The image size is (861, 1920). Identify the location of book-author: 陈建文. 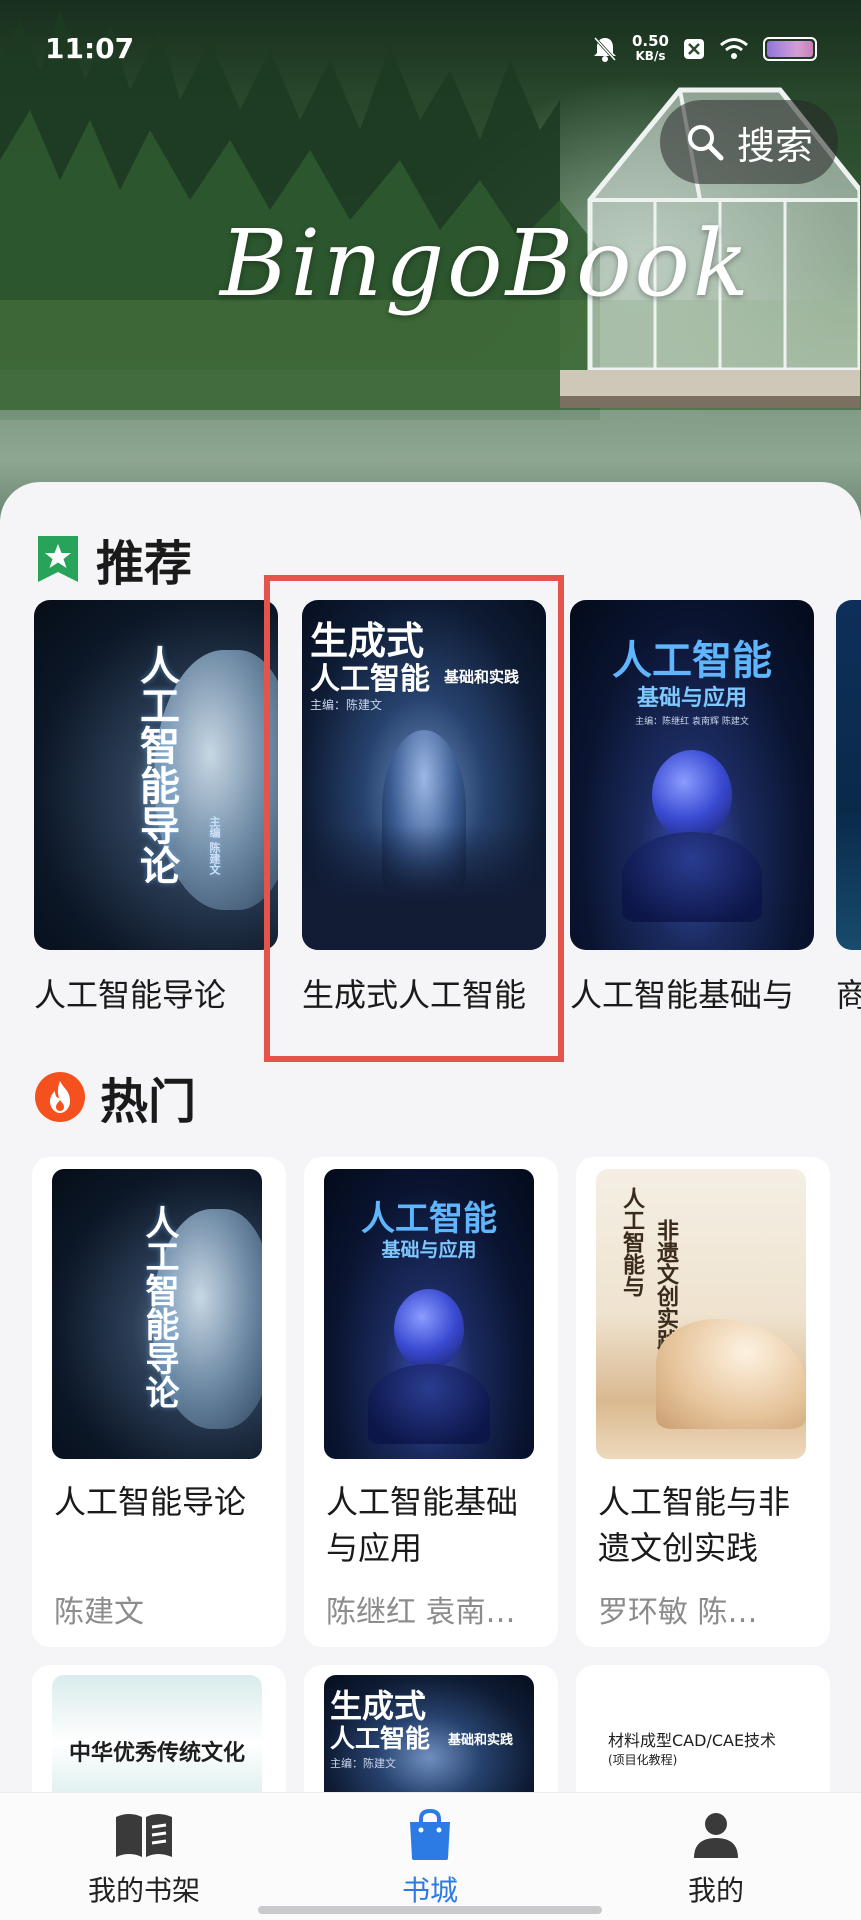
(99, 1612).